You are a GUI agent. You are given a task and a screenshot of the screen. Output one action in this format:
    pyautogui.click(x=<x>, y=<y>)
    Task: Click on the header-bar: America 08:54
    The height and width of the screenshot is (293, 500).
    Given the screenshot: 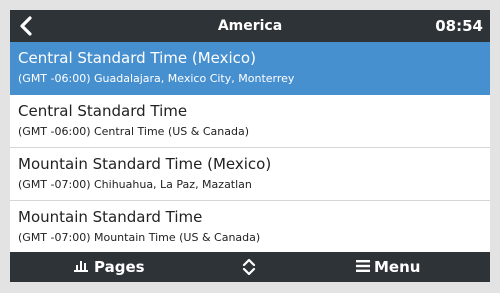 What is the action you would take?
    pyautogui.click(x=250, y=26)
    